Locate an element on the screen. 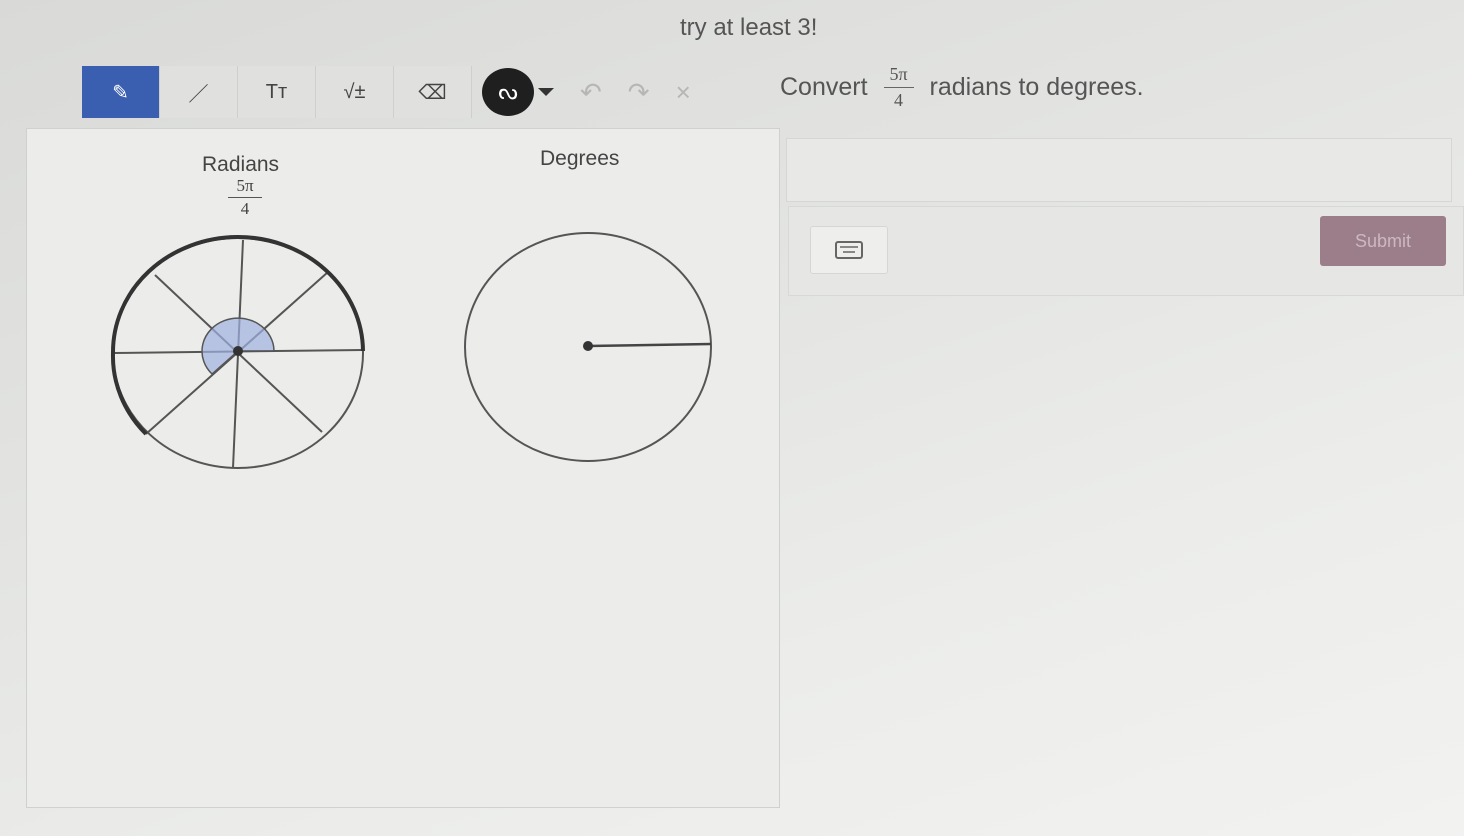  radians-circle is located at coordinates (237, 352).